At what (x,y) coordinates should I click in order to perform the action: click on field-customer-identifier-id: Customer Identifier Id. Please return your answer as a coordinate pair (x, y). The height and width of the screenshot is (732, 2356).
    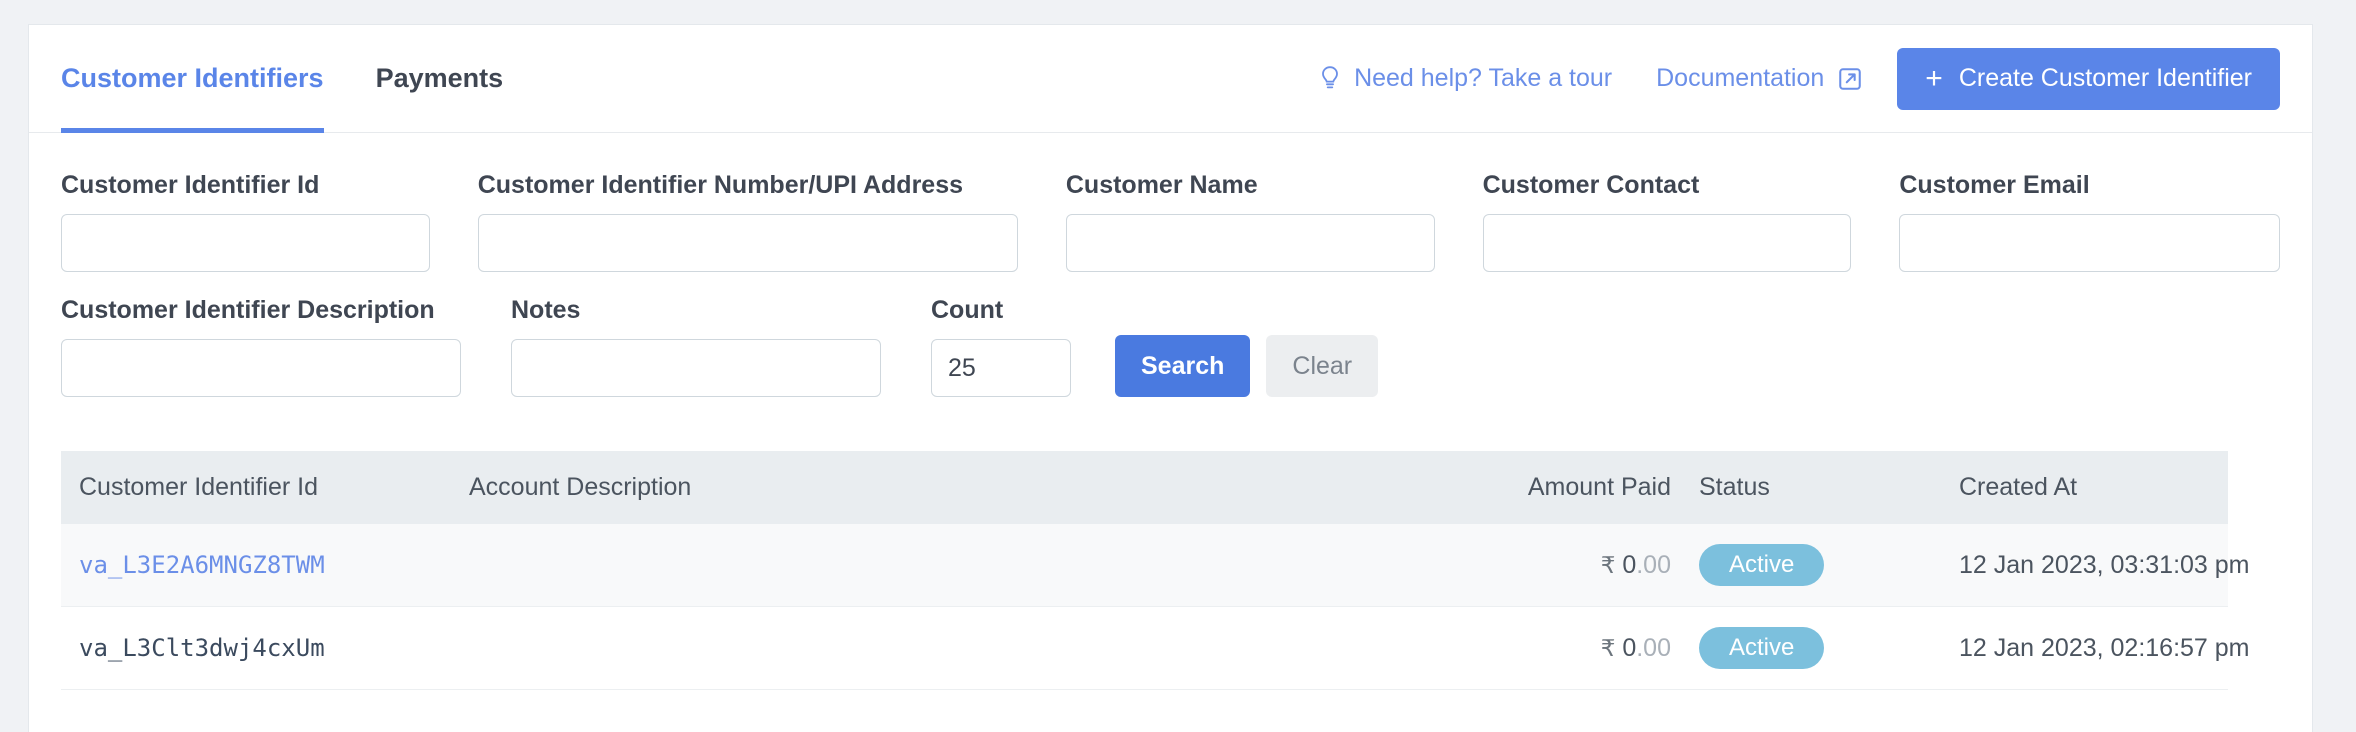
    Looking at the image, I should click on (245, 221).